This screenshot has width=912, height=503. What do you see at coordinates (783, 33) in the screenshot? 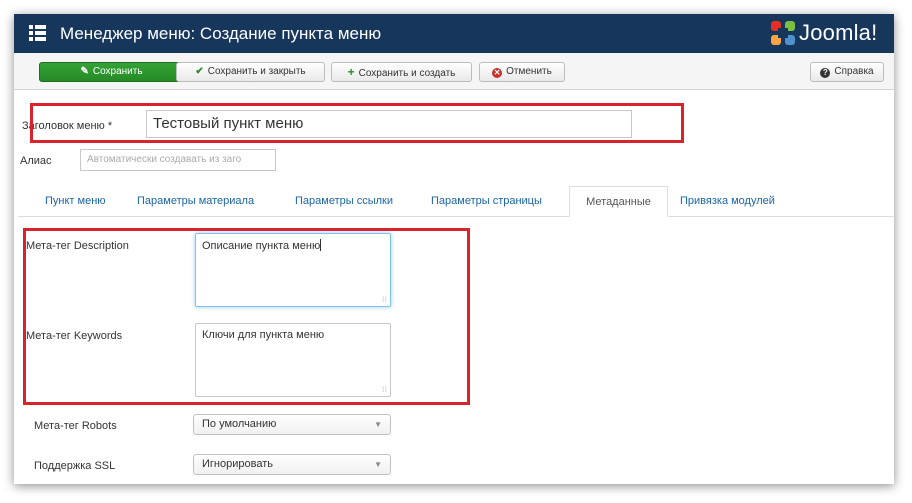
I see `joomla-logo-icon` at bounding box center [783, 33].